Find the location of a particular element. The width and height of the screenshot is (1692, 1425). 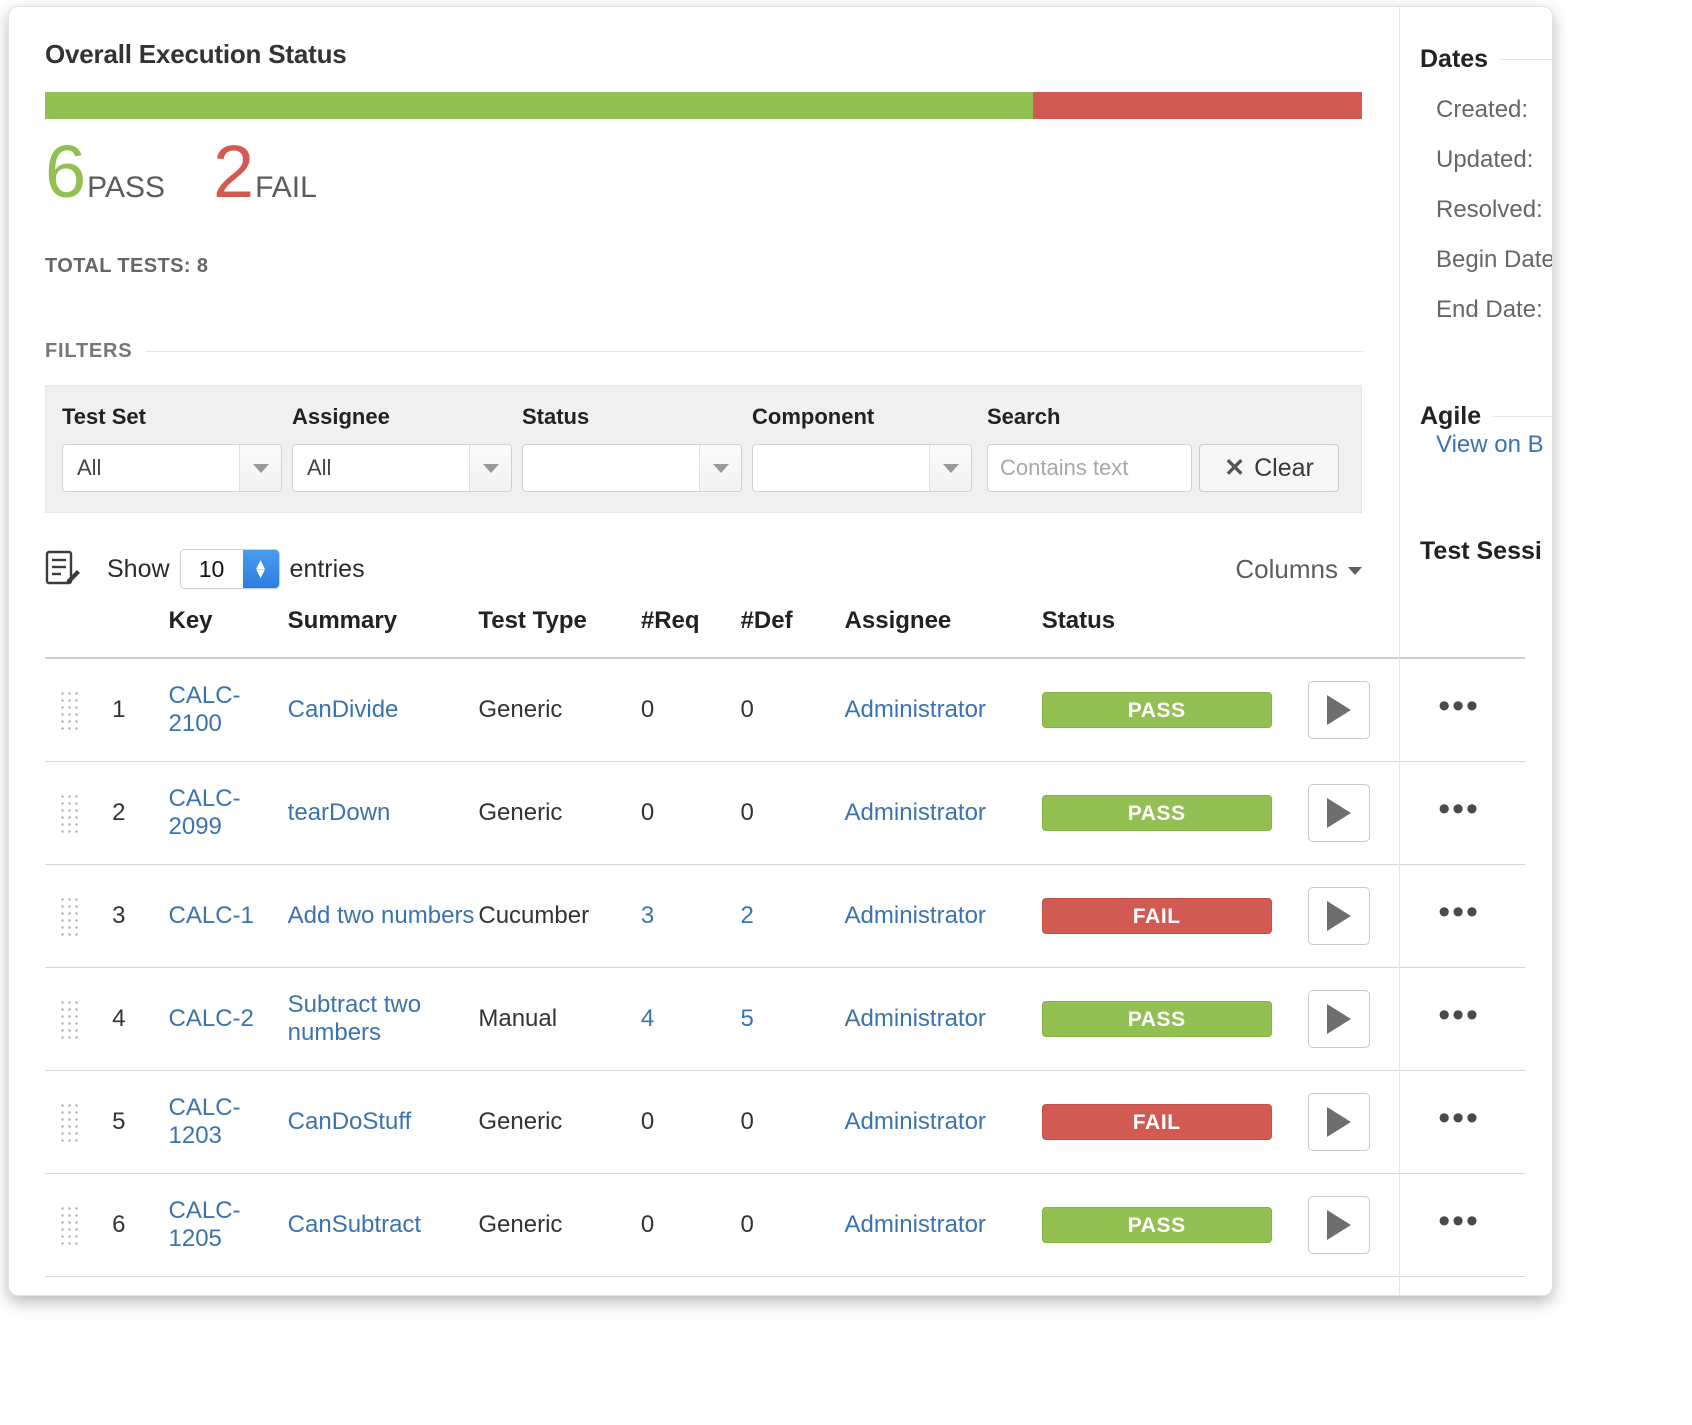

row-def-cell: 0 is located at coordinates (792, 1122).